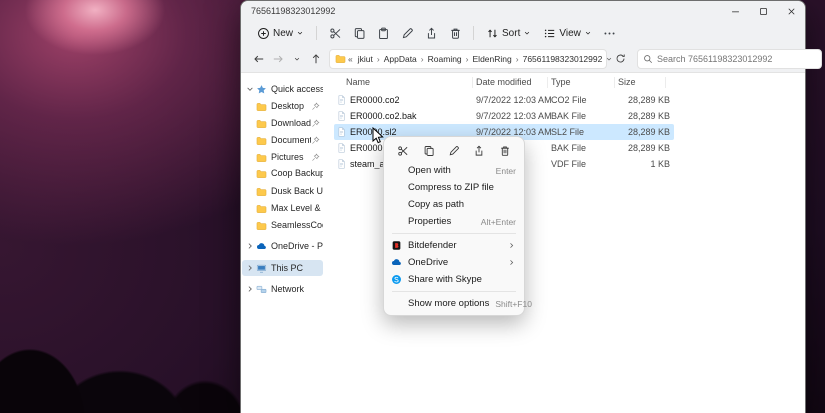 The height and width of the screenshot is (413, 825). I want to click on recent-locations-button, so click(296, 59).